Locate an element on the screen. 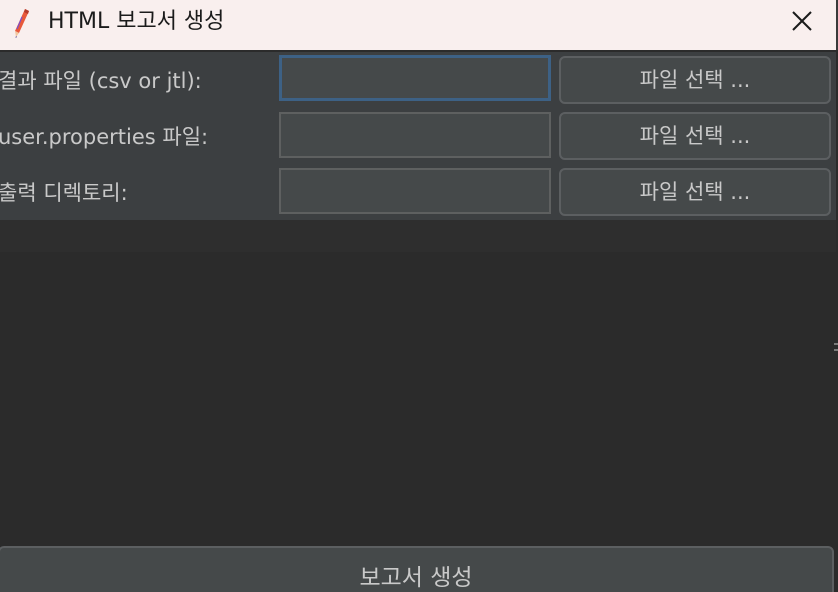 The height and width of the screenshot is (592, 838). user-properties-label: user.properties 파일: is located at coordinates (104, 137).